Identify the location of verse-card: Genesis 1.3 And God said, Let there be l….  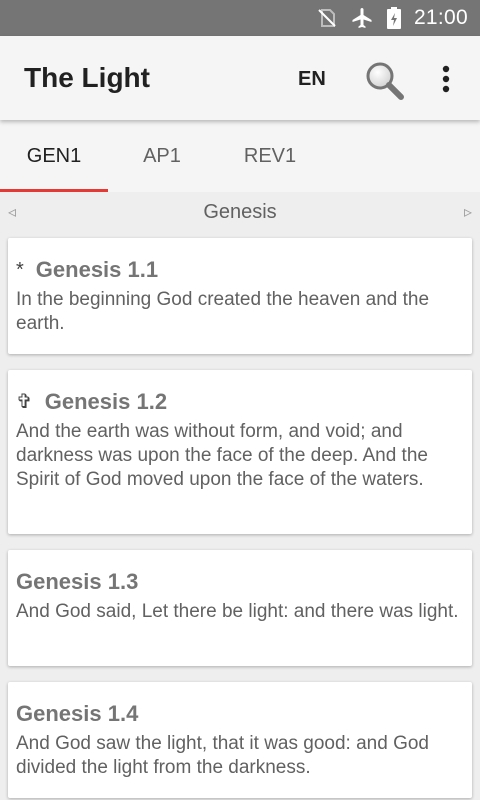
(240, 608).